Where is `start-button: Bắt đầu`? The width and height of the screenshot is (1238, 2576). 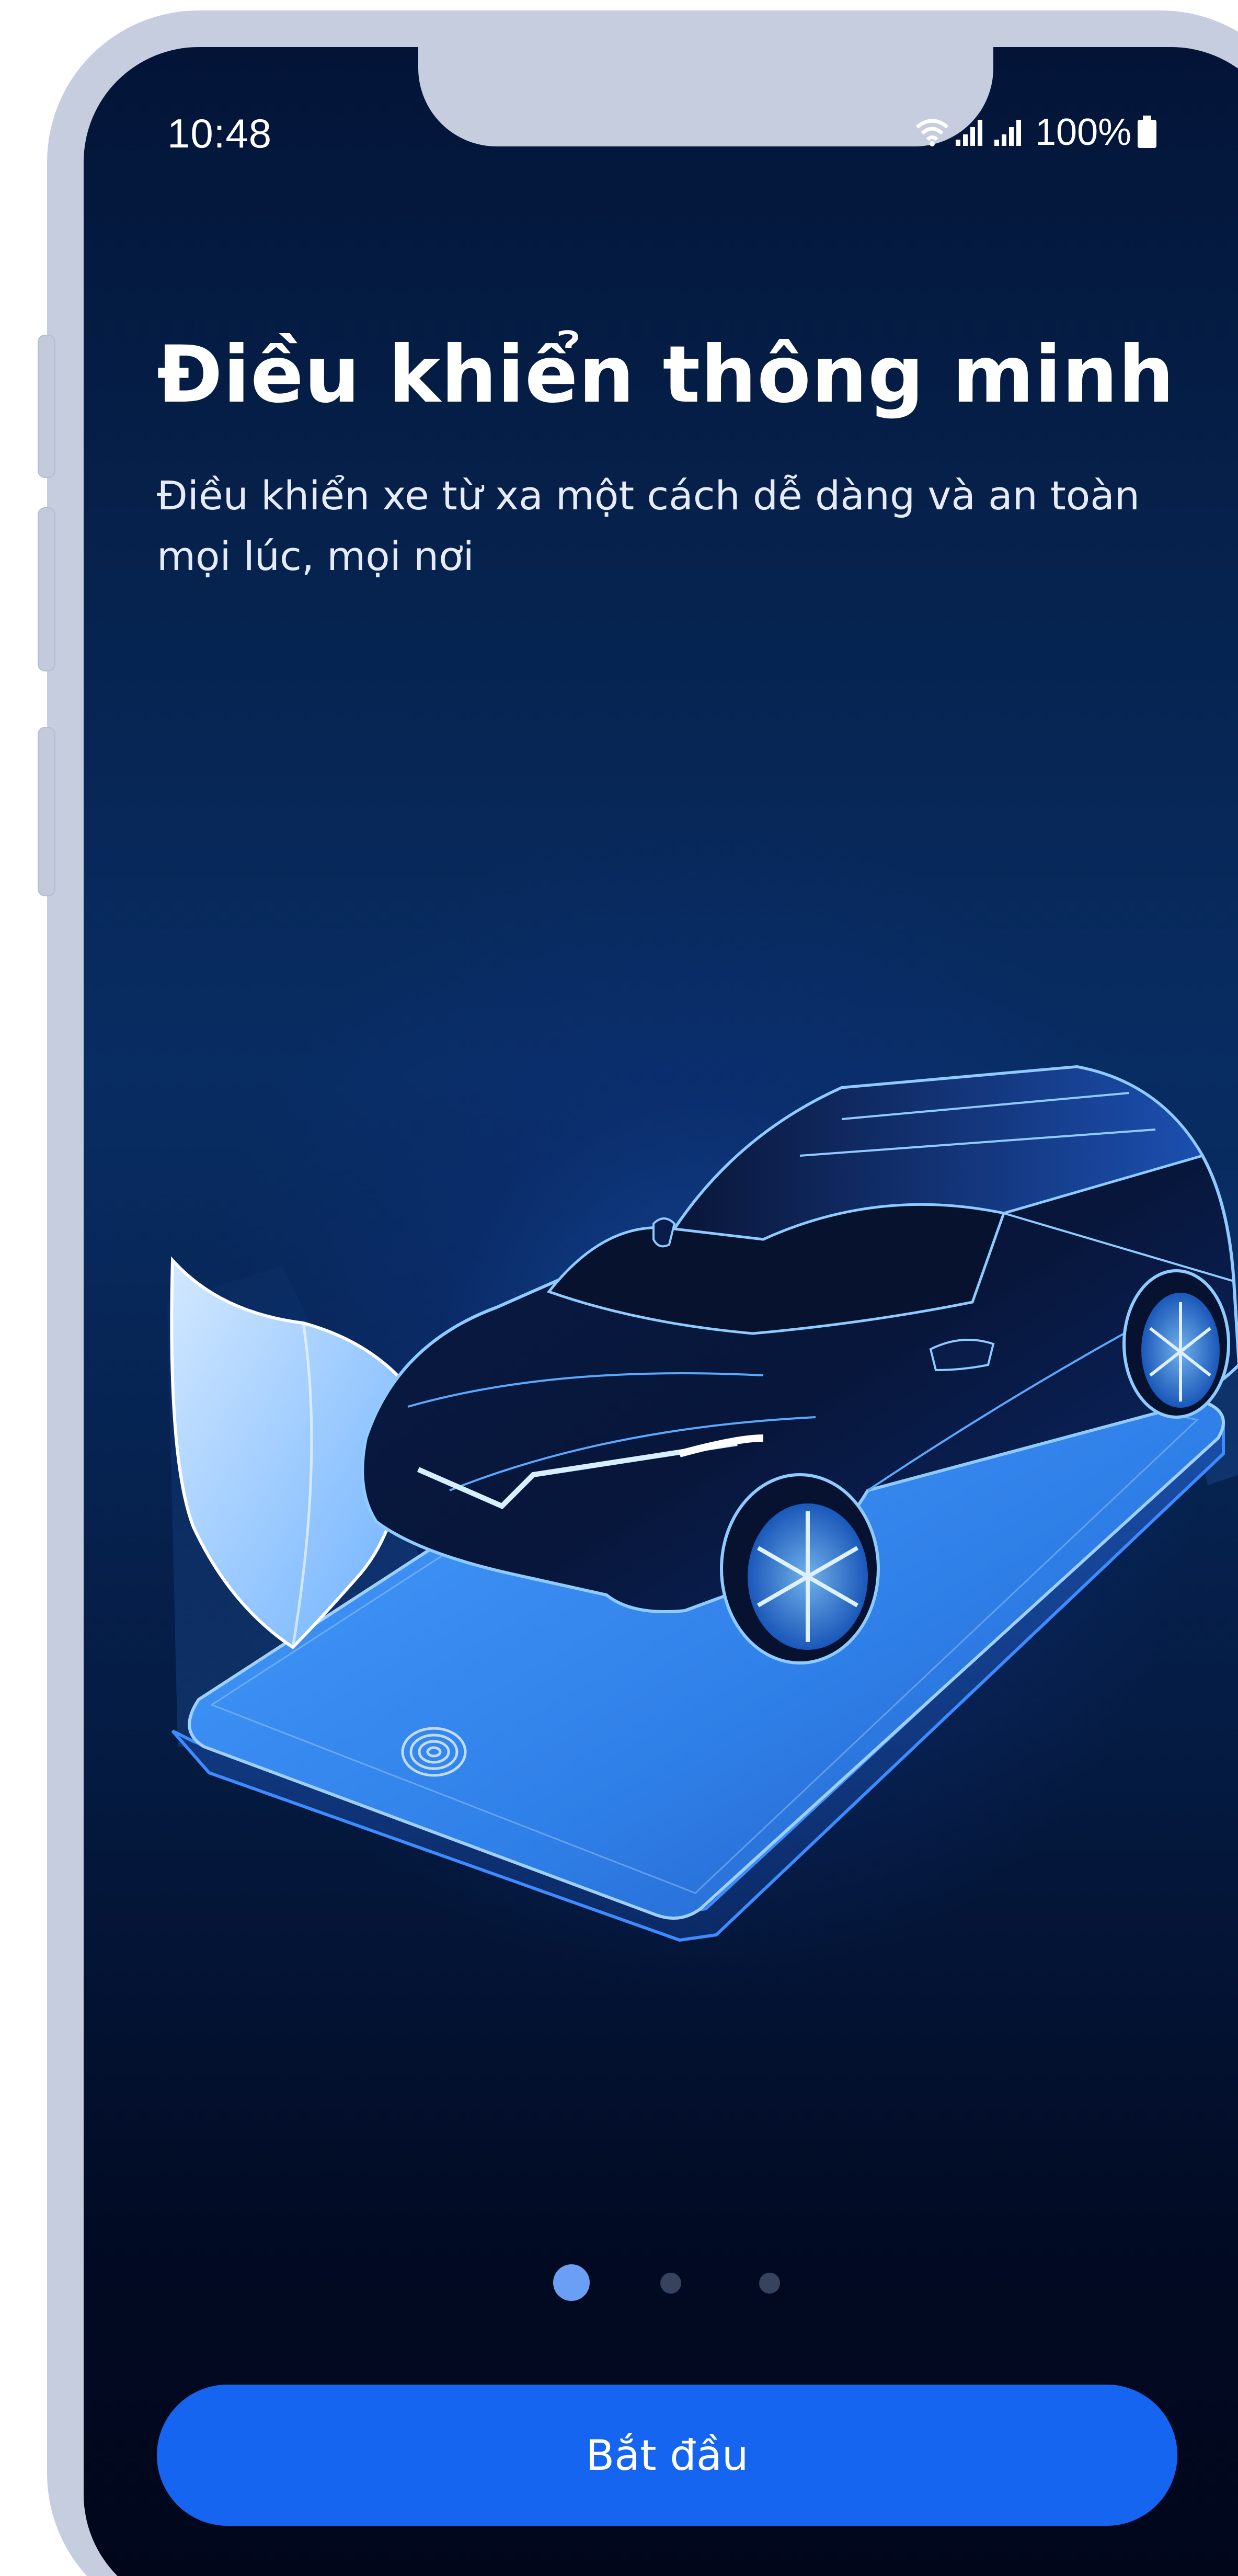
start-button: Bắt đầu is located at coordinates (667, 2455).